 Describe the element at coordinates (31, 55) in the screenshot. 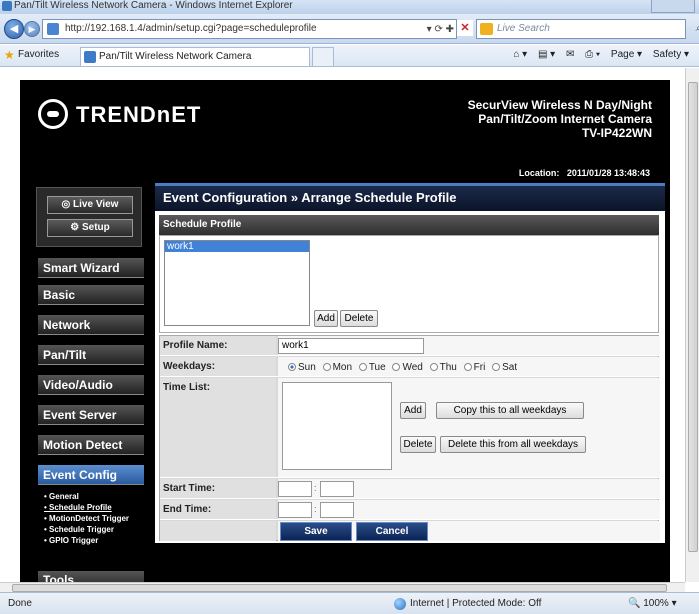

I see `favorites-button: ★ Favorites` at that location.